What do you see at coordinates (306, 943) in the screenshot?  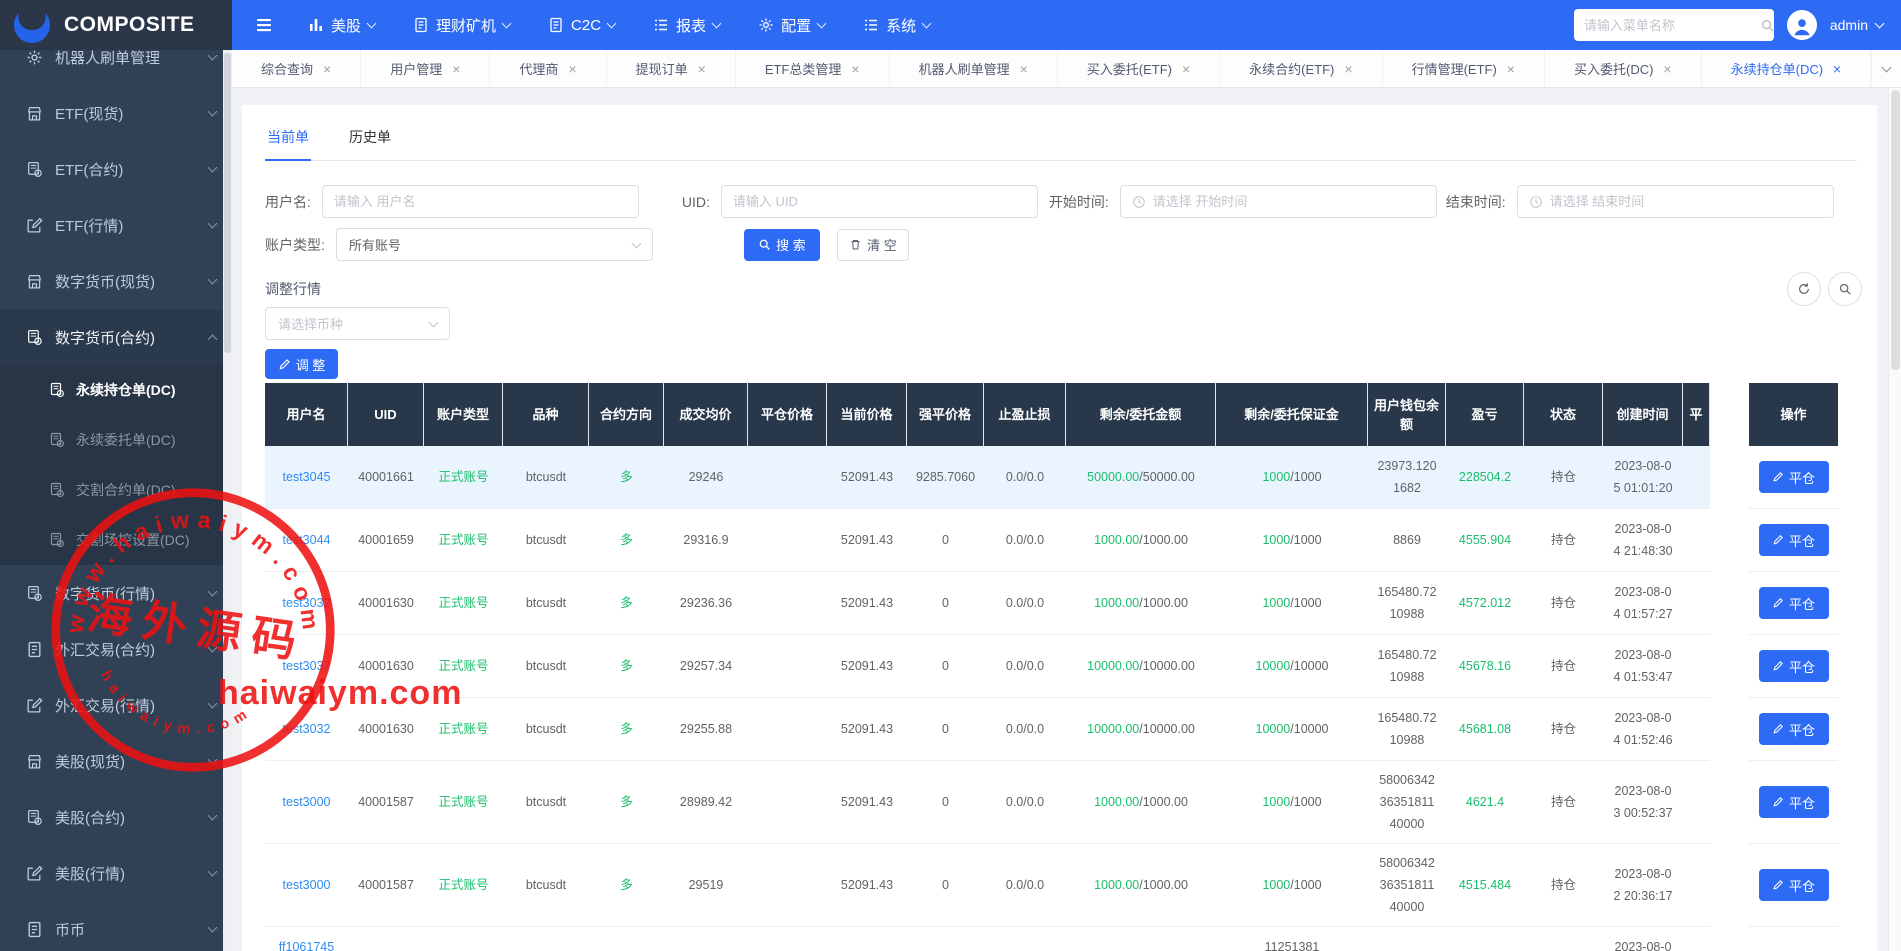 I see `username-link: ff1061745` at bounding box center [306, 943].